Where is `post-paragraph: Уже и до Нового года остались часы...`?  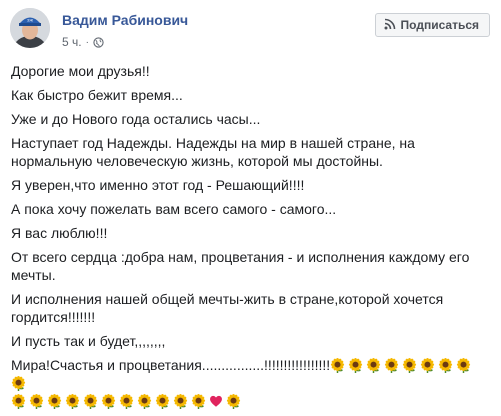 post-paragraph: Уже и до Нового года остались часы... is located at coordinates (136, 119).